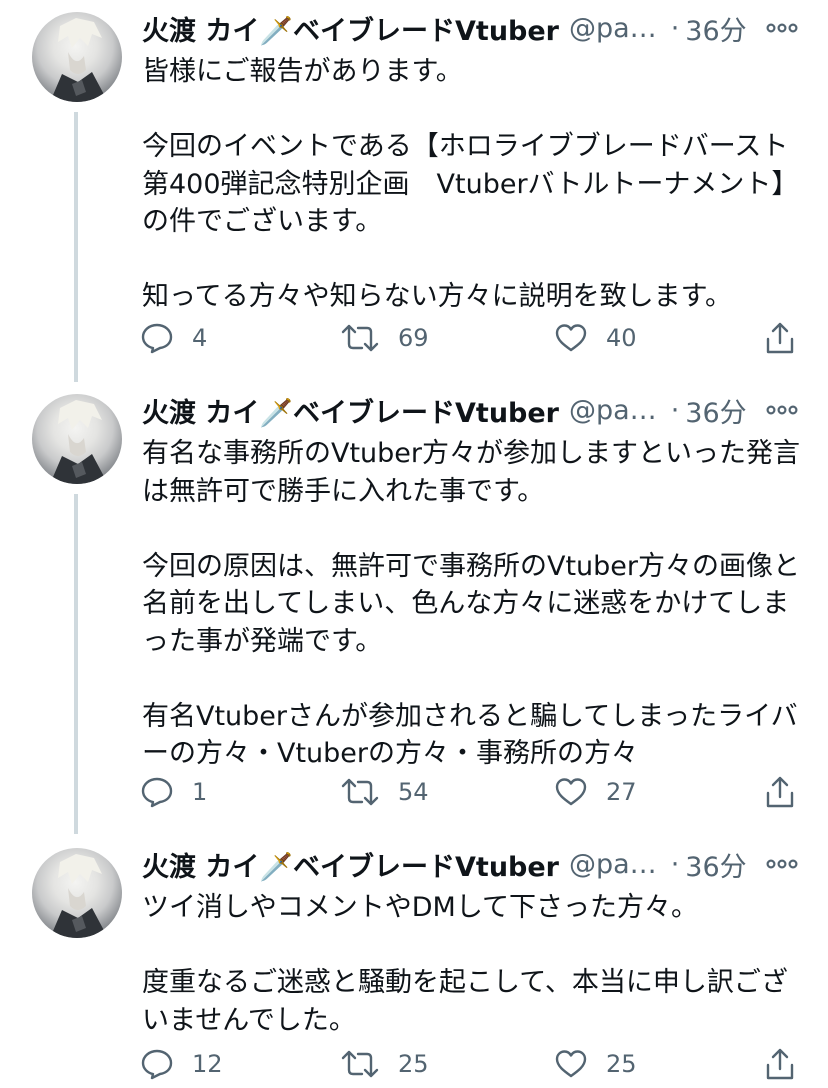  What do you see at coordinates (200, 792) in the screenshot?
I see `reply-count: 1` at bounding box center [200, 792].